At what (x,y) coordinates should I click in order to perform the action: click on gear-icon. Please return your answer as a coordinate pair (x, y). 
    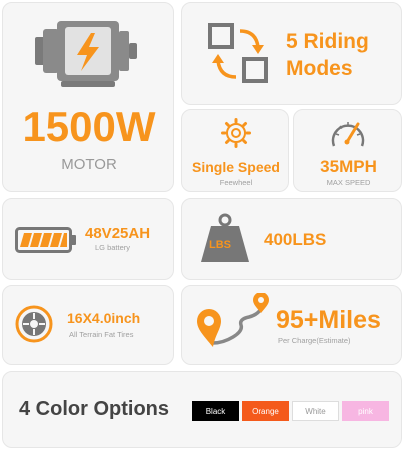
    Looking at the image, I should click on (236, 133).